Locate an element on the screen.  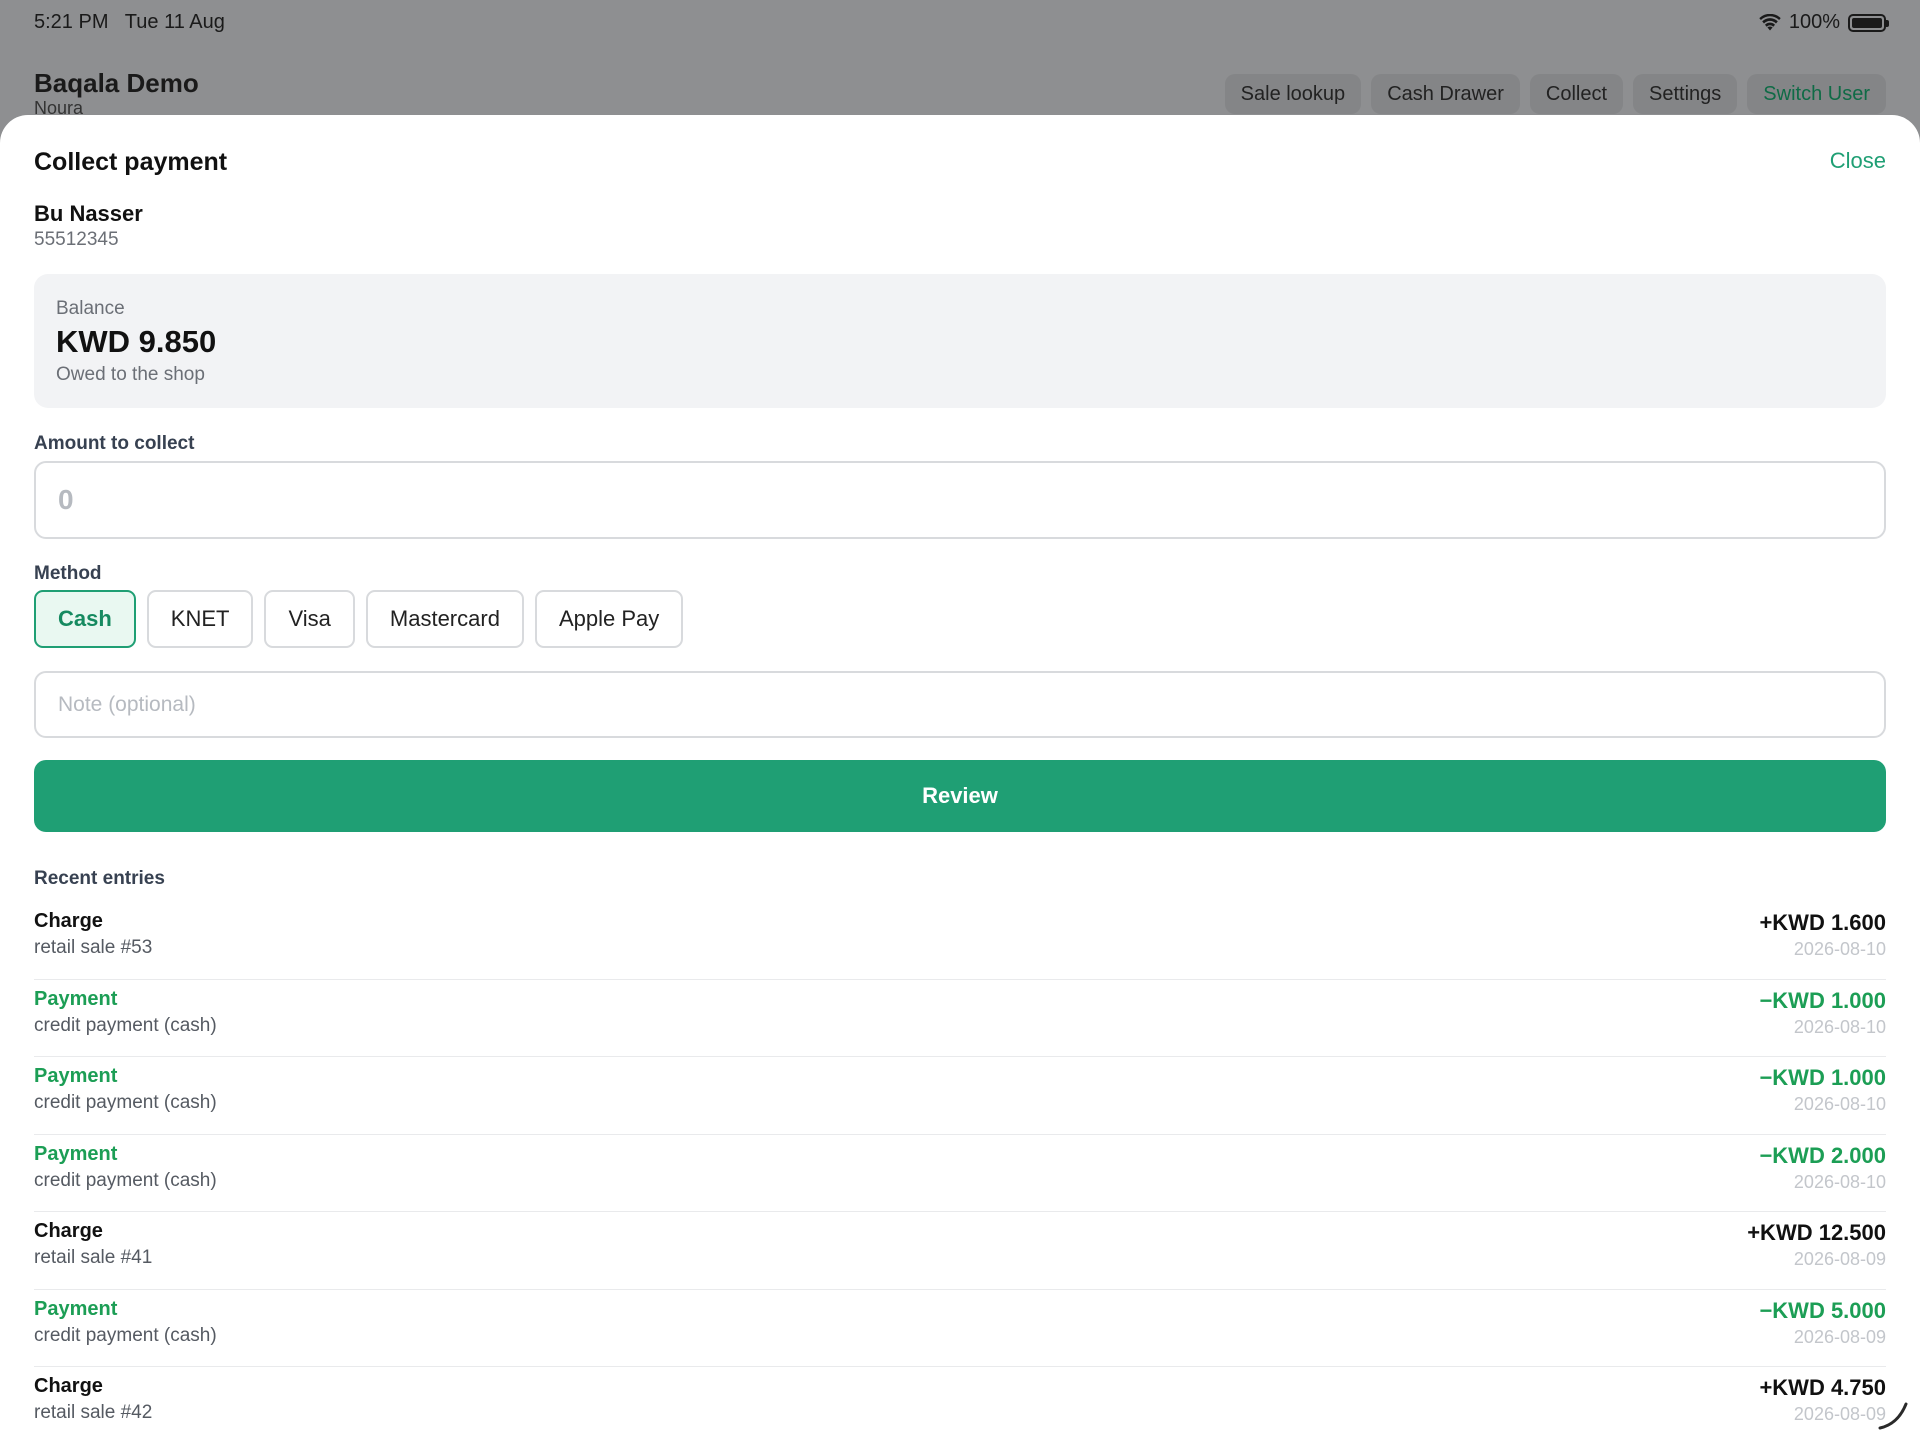
entry-amount: +KWD 1.600 is located at coordinates (1822, 922).